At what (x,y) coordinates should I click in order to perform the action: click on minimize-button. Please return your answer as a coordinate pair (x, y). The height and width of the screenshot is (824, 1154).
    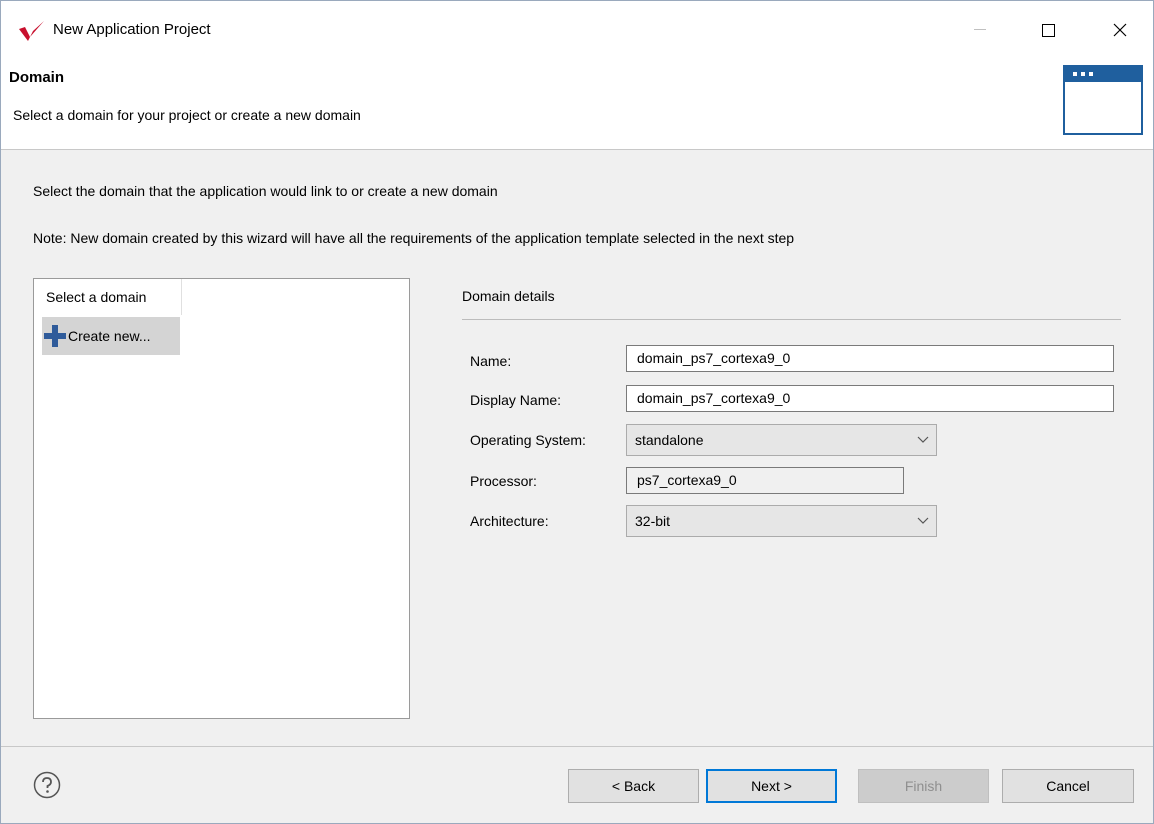
    Looking at the image, I should click on (980, 30).